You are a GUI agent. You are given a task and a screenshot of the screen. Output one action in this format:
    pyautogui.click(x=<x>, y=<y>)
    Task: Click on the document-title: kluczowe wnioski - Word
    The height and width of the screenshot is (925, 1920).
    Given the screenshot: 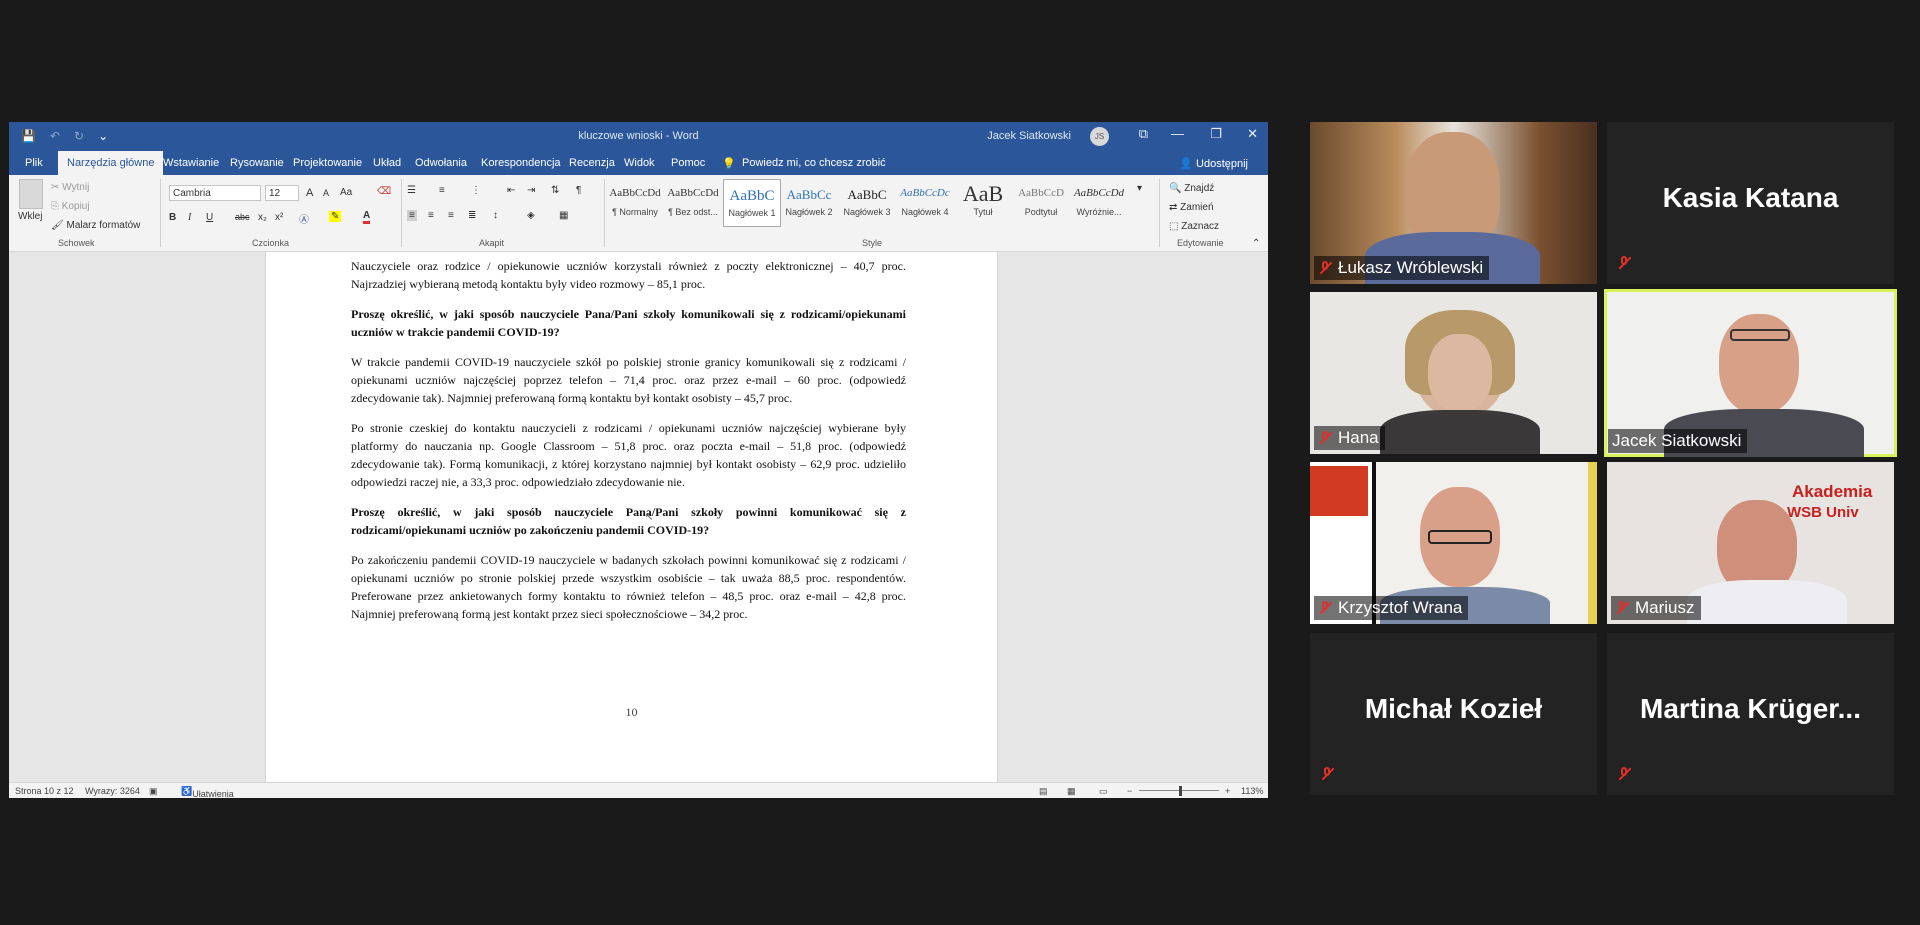 What is the action you would take?
    pyautogui.click(x=638, y=136)
    